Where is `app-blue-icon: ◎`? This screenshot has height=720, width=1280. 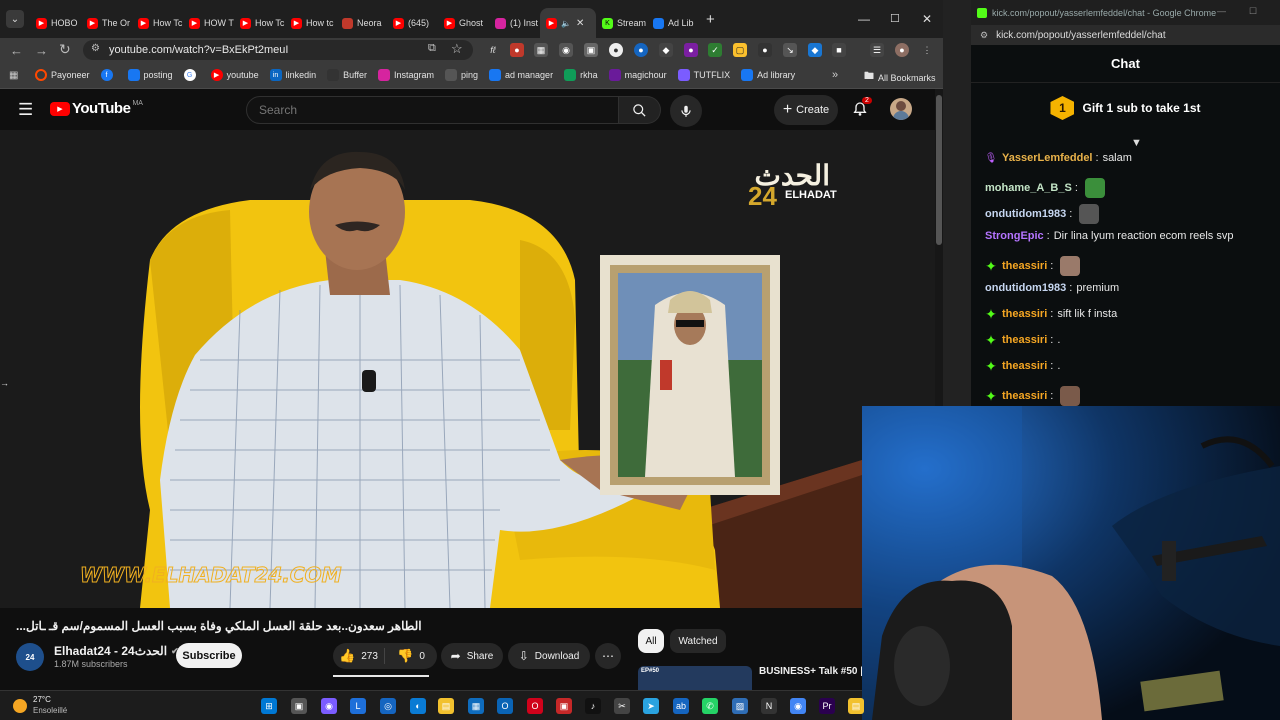
app-blue-icon: ◎ is located at coordinates (388, 706).